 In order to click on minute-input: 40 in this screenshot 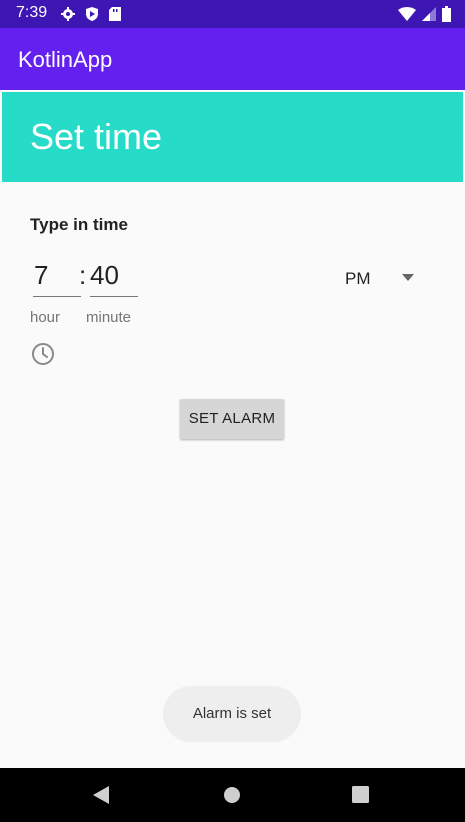, I will do `click(114, 278)`.